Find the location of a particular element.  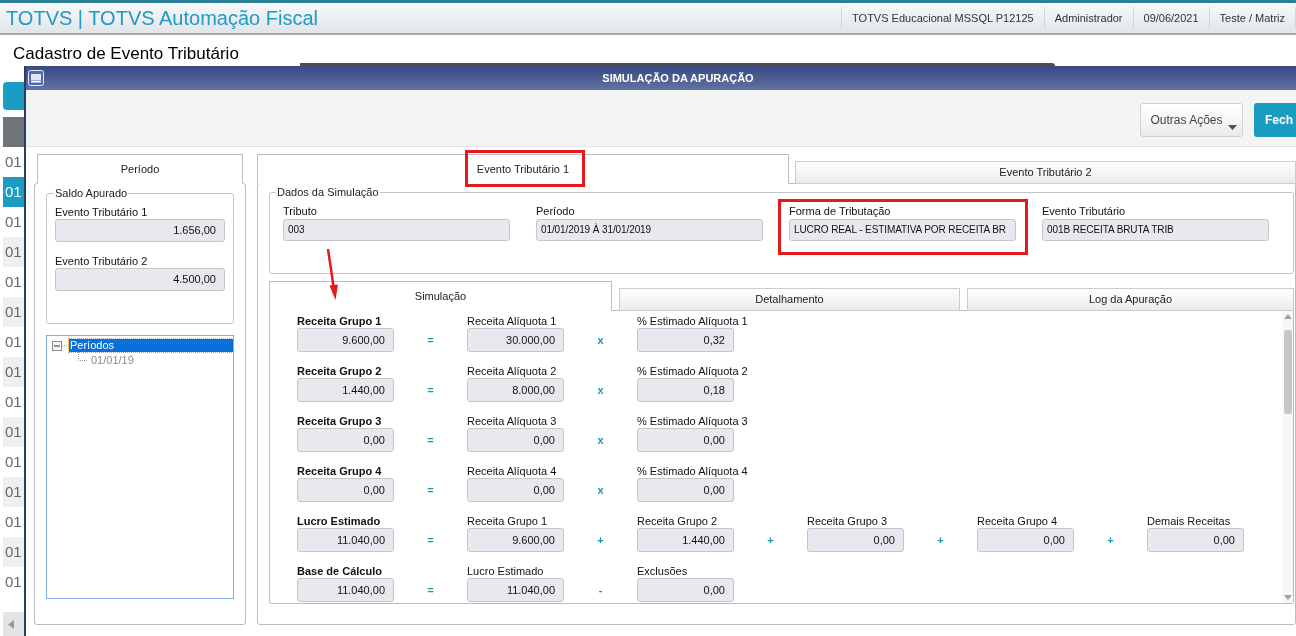

field-label: Forma de Tributação is located at coordinates (840, 211).